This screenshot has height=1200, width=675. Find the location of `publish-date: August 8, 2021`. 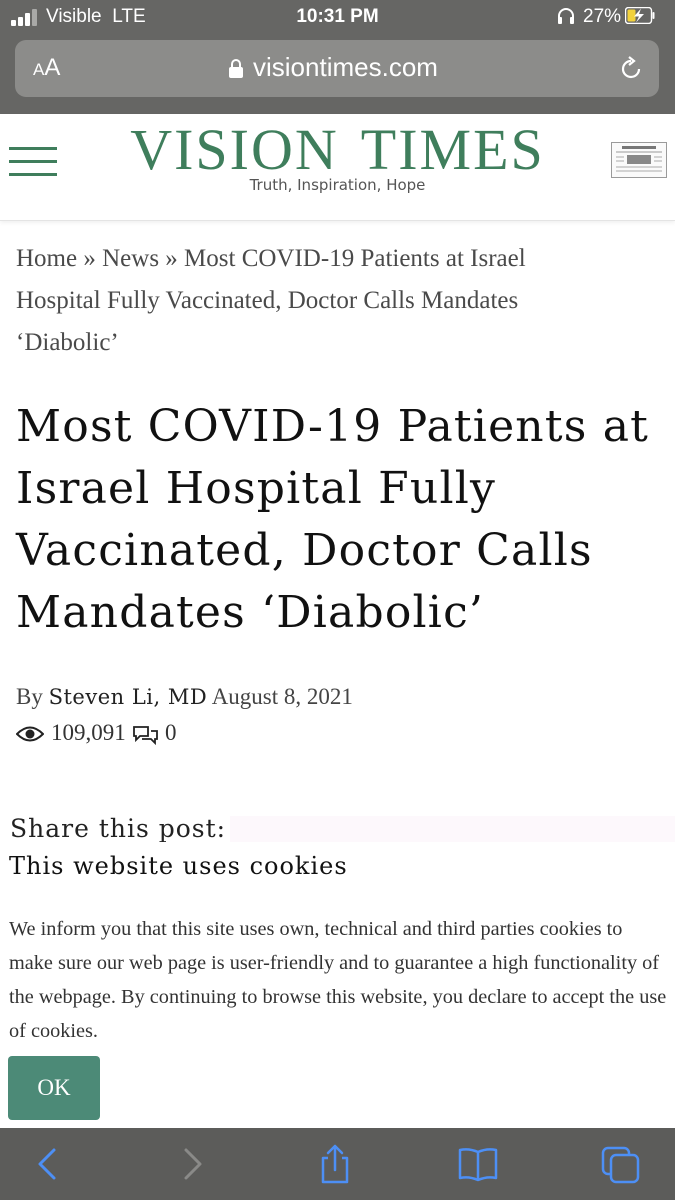

publish-date: August 8, 2021 is located at coordinates (282, 696).